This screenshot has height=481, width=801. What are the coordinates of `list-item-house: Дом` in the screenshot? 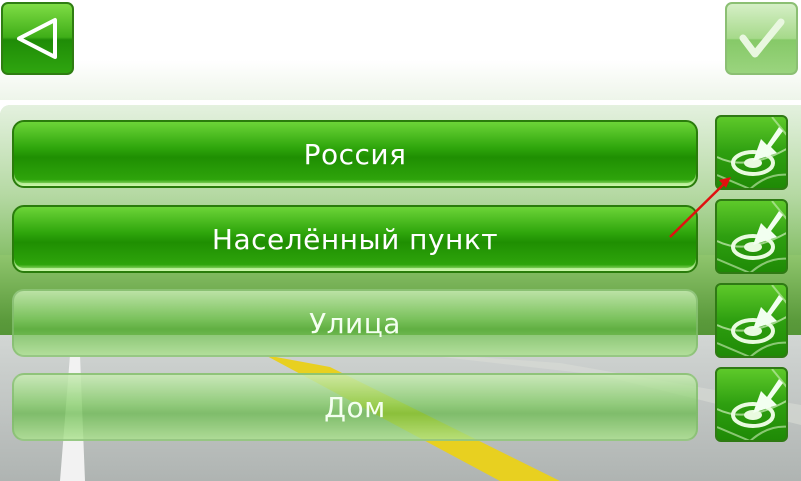 It's located at (355, 407).